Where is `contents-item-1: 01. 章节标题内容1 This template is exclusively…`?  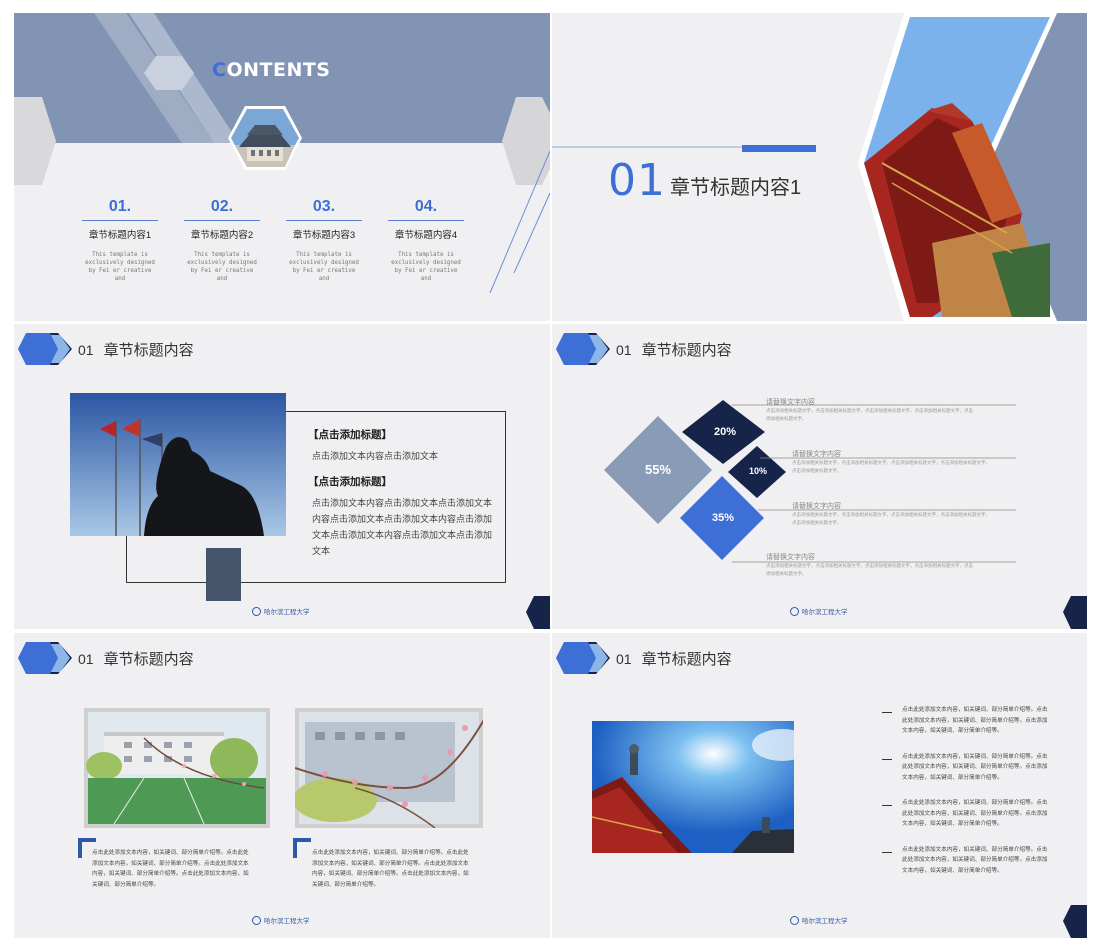
contents-item-1: 01. 章节标题内容1 This template is exclusively… is located at coordinates (120, 240).